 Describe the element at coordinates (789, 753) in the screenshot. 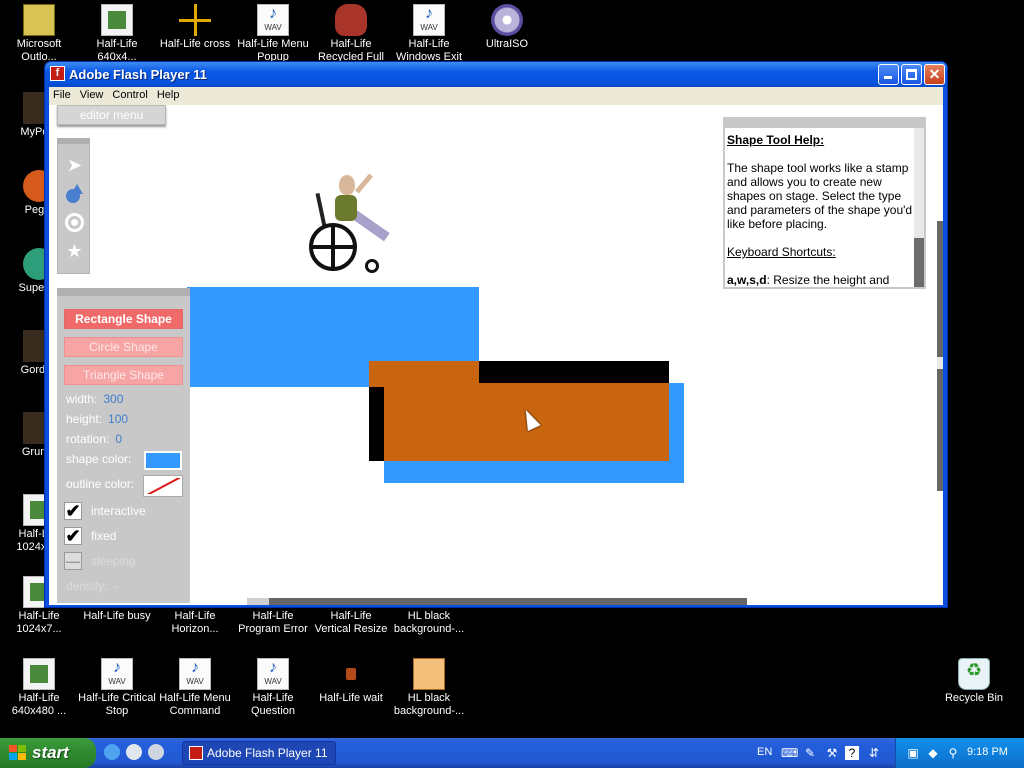

I see `keyboard-icon: ⌨` at that location.